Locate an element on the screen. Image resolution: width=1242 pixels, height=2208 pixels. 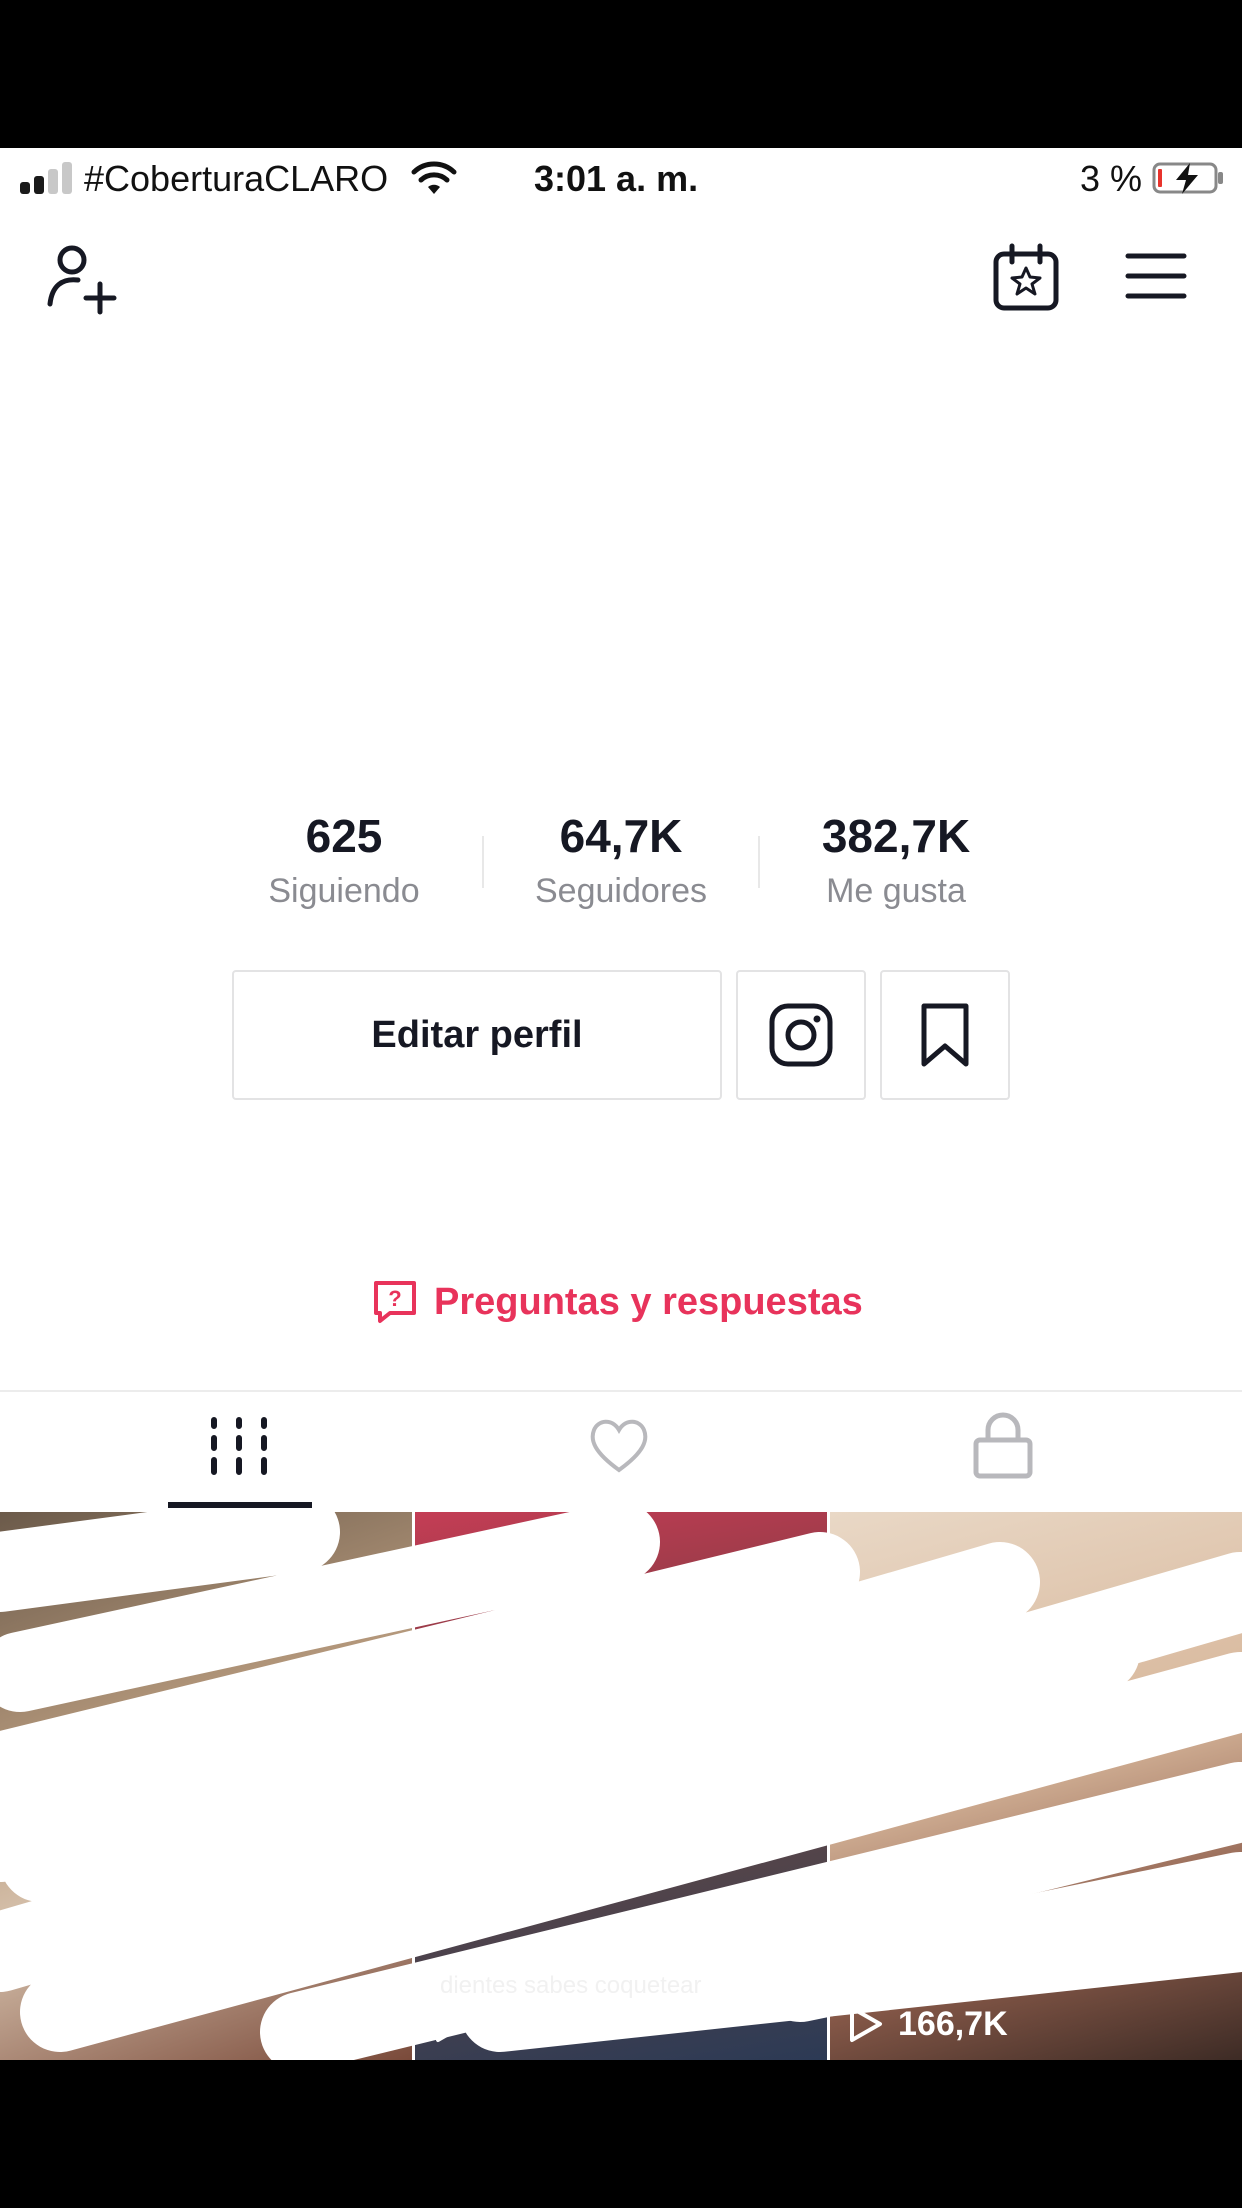
liked-heart-icon is located at coordinates (619, 1445).